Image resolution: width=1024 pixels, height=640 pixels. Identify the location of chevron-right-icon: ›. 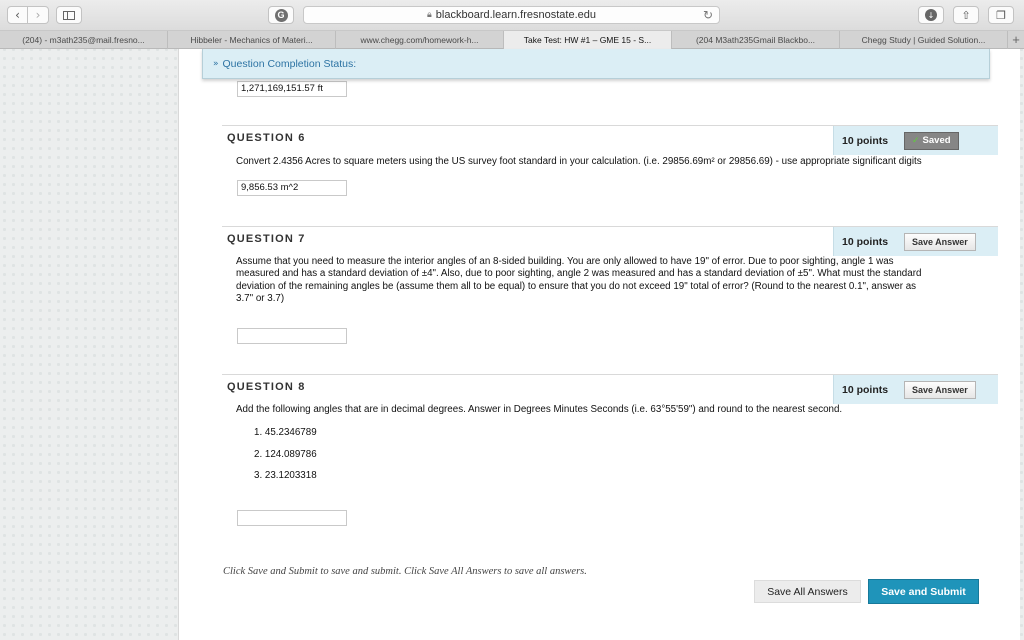
(38, 15).